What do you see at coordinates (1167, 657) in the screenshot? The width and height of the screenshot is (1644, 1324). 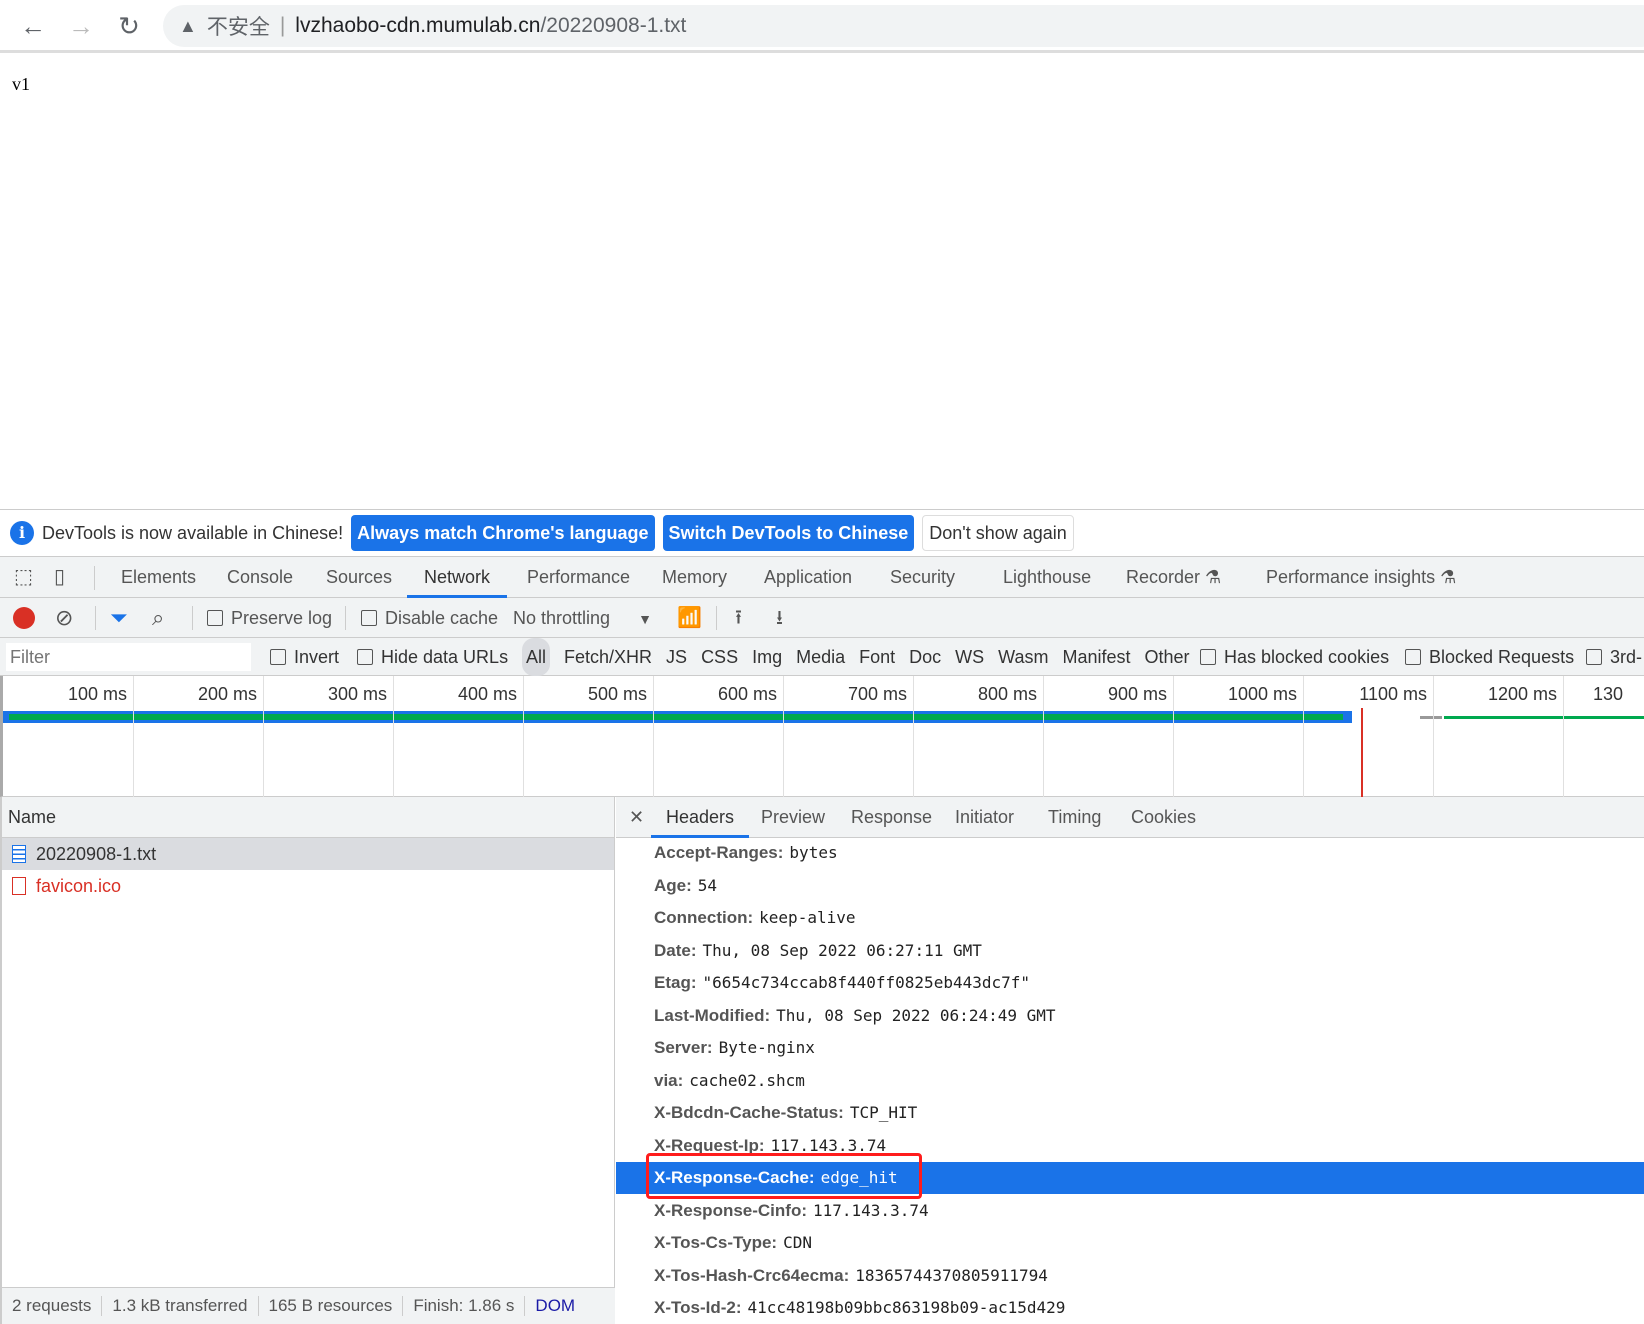 I see `type-filter-other: Other` at bounding box center [1167, 657].